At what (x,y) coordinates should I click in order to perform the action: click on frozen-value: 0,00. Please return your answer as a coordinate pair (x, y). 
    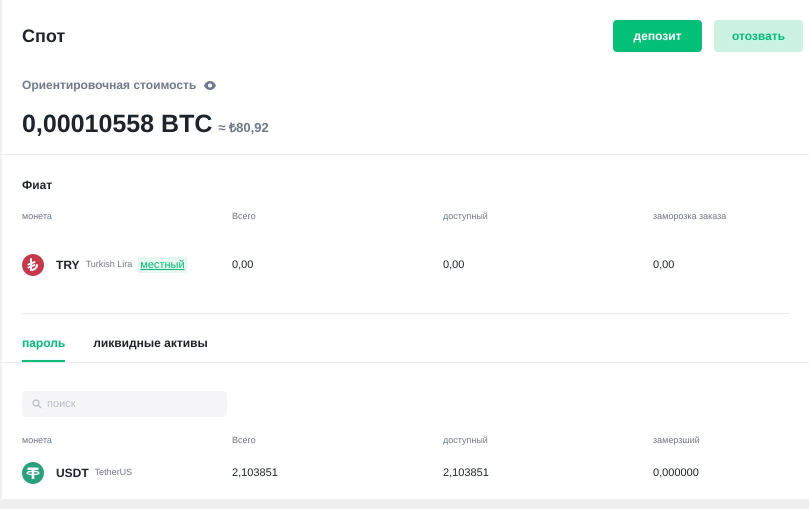
    Looking at the image, I should click on (664, 265).